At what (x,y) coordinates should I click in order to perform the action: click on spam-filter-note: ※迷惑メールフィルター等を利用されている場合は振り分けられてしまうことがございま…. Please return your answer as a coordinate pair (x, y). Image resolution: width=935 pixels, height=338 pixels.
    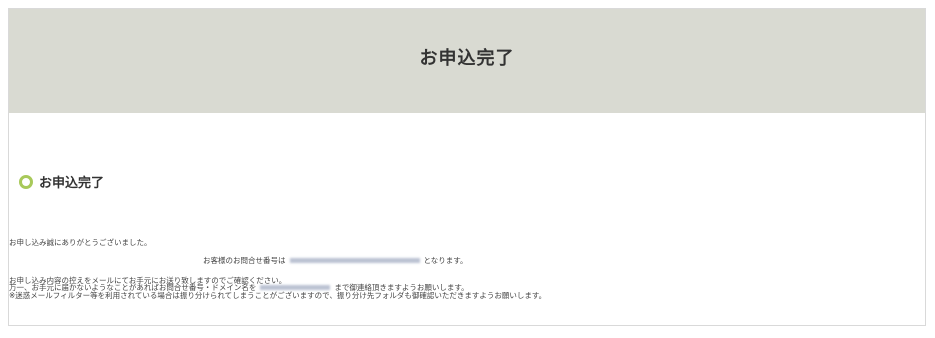
    Looking at the image, I should click on (278, 295).